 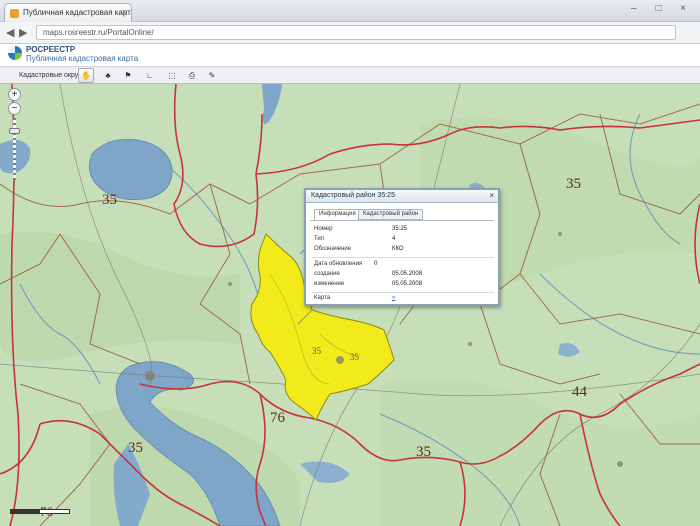 I want to click on tab-title: Публичная кадастровая карта, so click(x=77, y=12).